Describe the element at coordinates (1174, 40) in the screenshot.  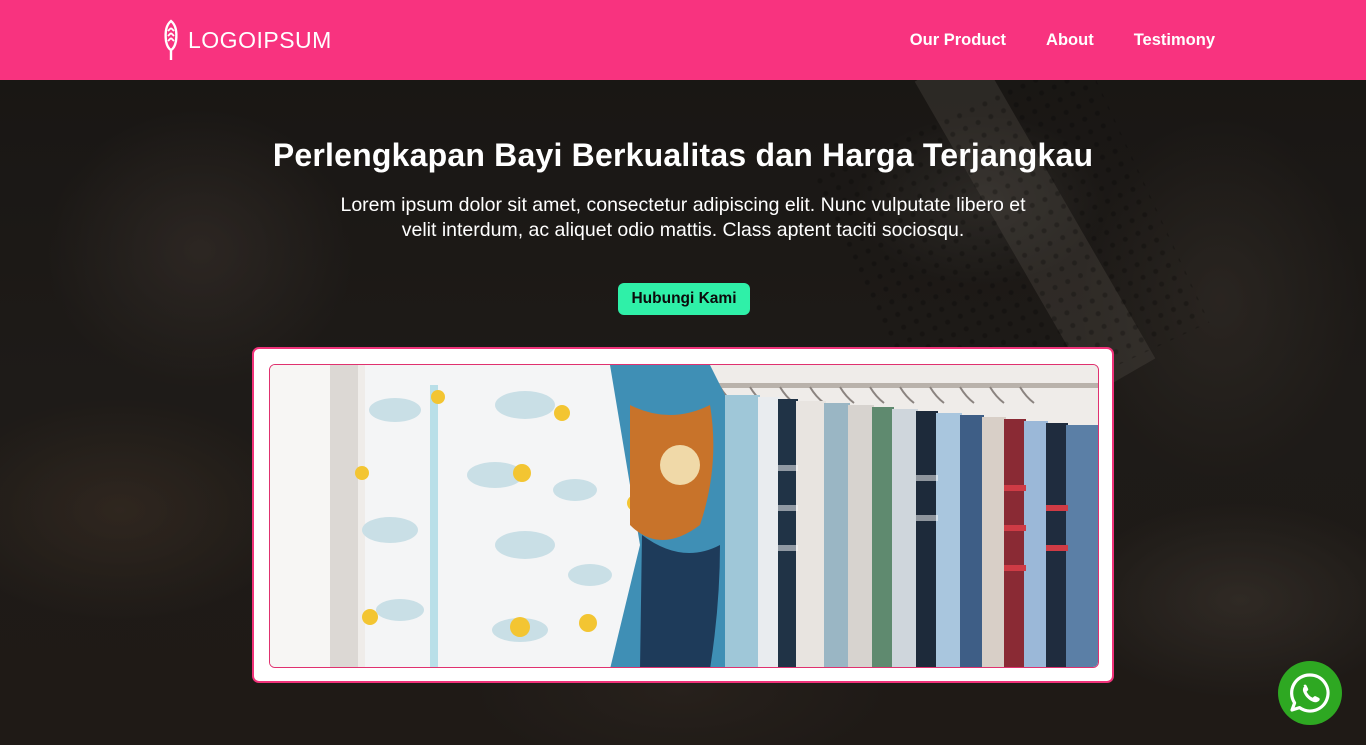
I see `nav-link-testimony: Testimony` at that location.